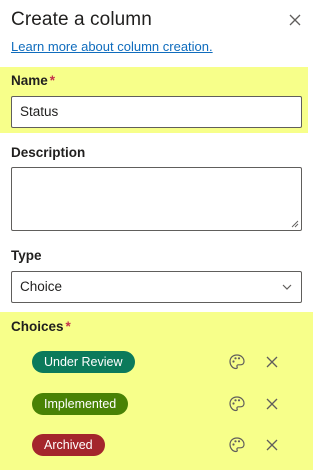  What do you see at coordinates (287, 287) in the screenshot?
I see `chevron-down-icon` at bounding box center [287, 287].